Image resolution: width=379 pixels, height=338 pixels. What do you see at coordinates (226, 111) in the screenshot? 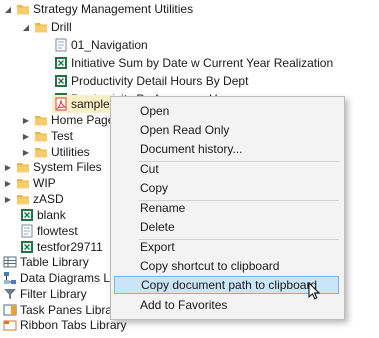
I see `menu-item-open: Open` at bounding box center [226, 111].